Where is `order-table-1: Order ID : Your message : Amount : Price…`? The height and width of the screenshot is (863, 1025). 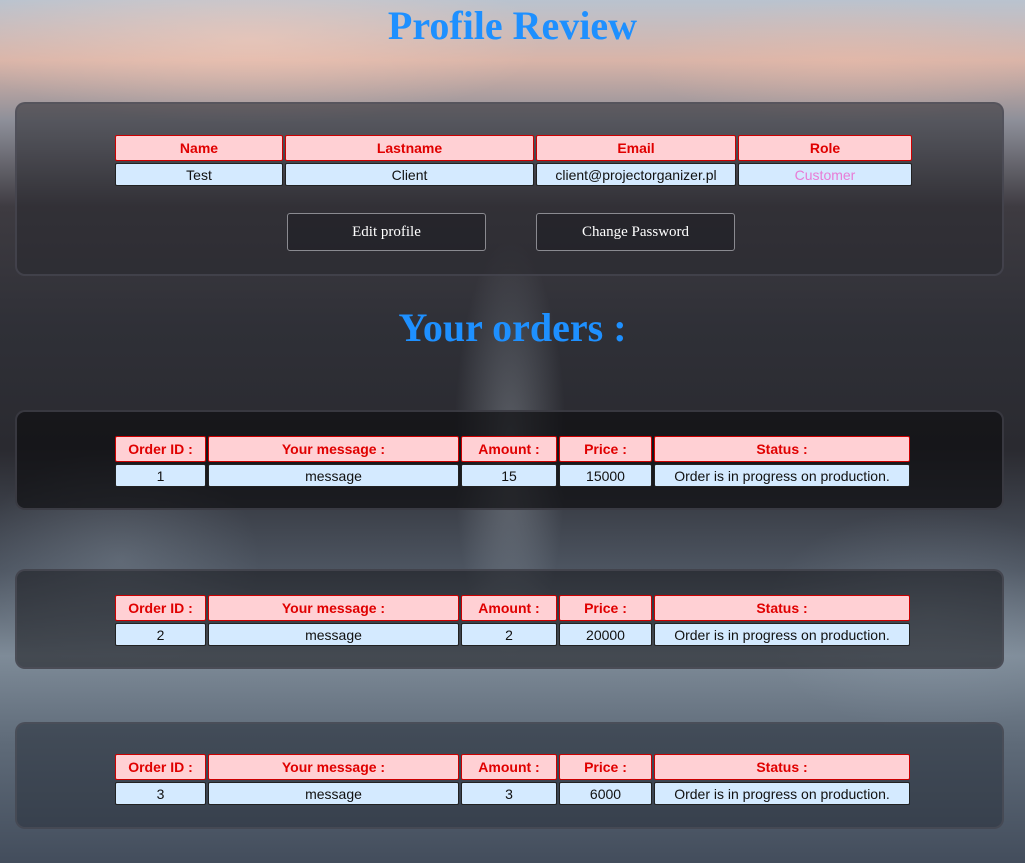
order-table-1: Order ID : Your message : Amount : Price… is located at coordinates (512, 461).